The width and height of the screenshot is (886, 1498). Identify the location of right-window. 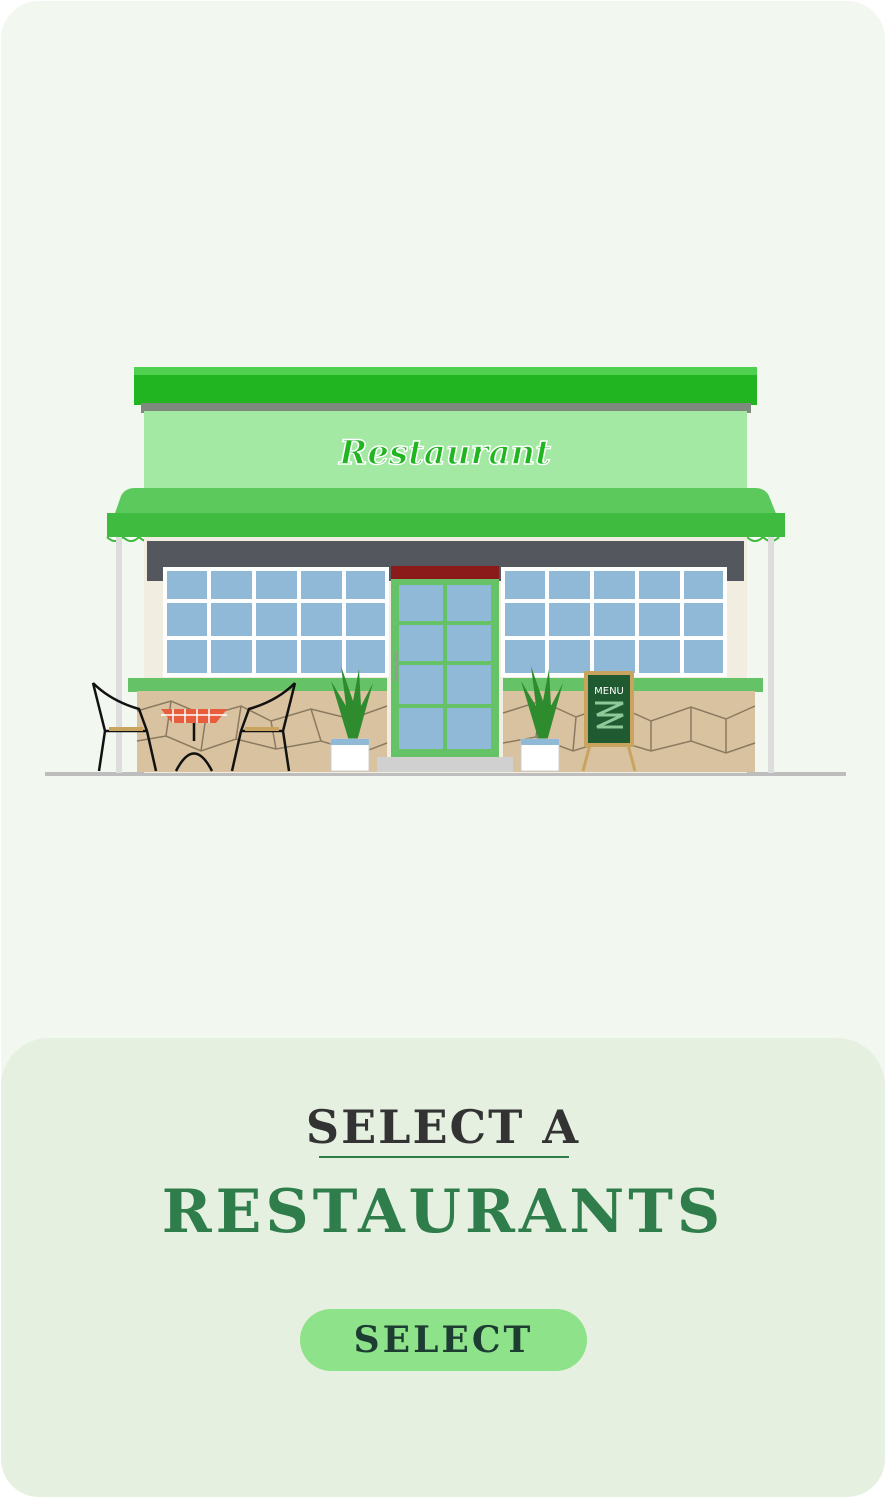
(614, 622).